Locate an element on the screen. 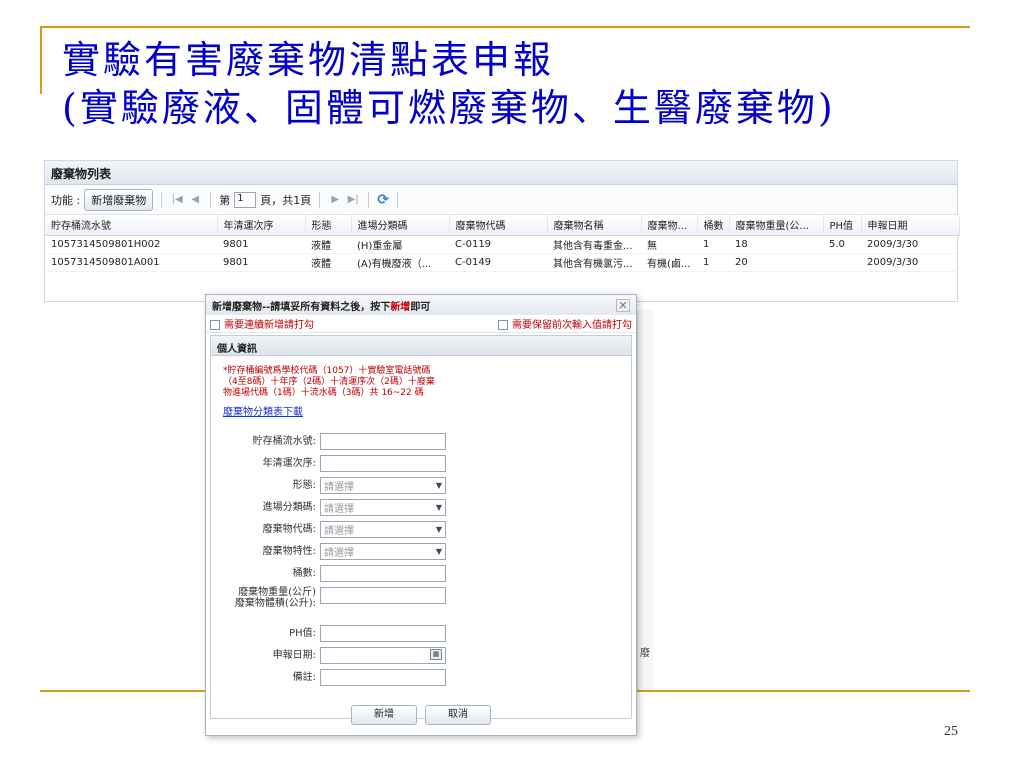  page-prefix: 第 is located at coordinates (225, 200).